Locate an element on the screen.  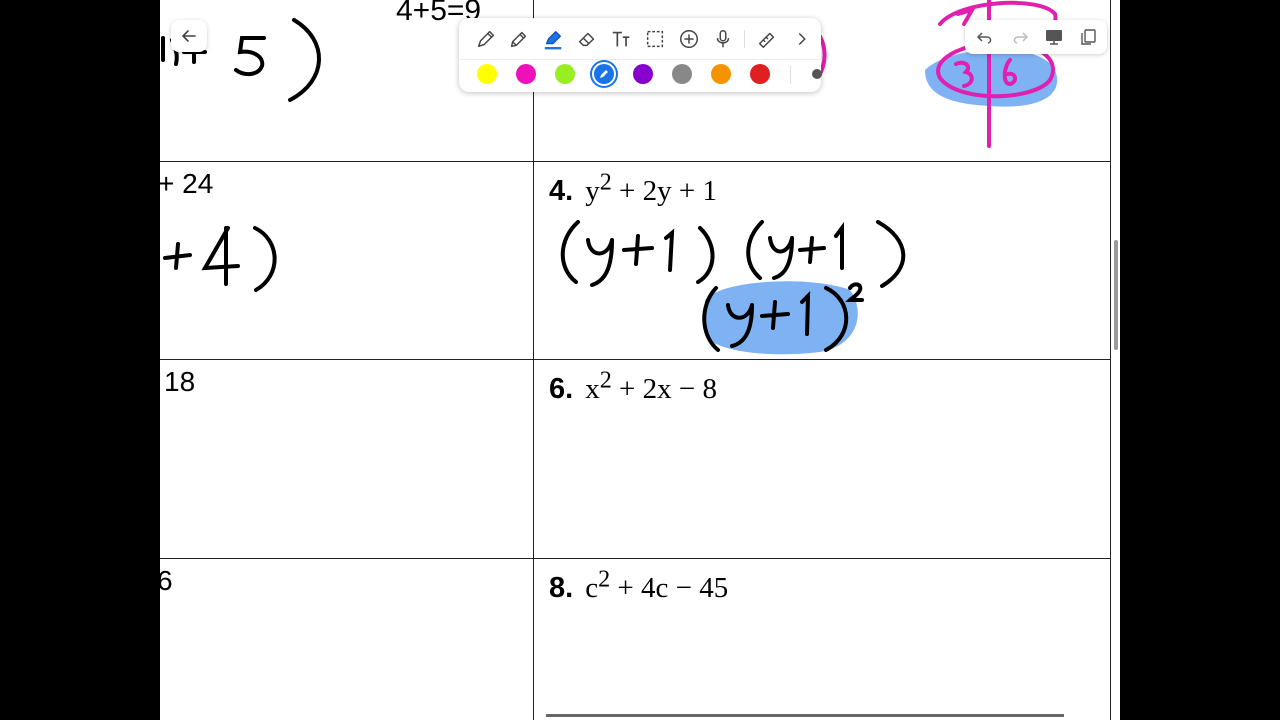
add-circle-icon is located at coordinates (689, 39).